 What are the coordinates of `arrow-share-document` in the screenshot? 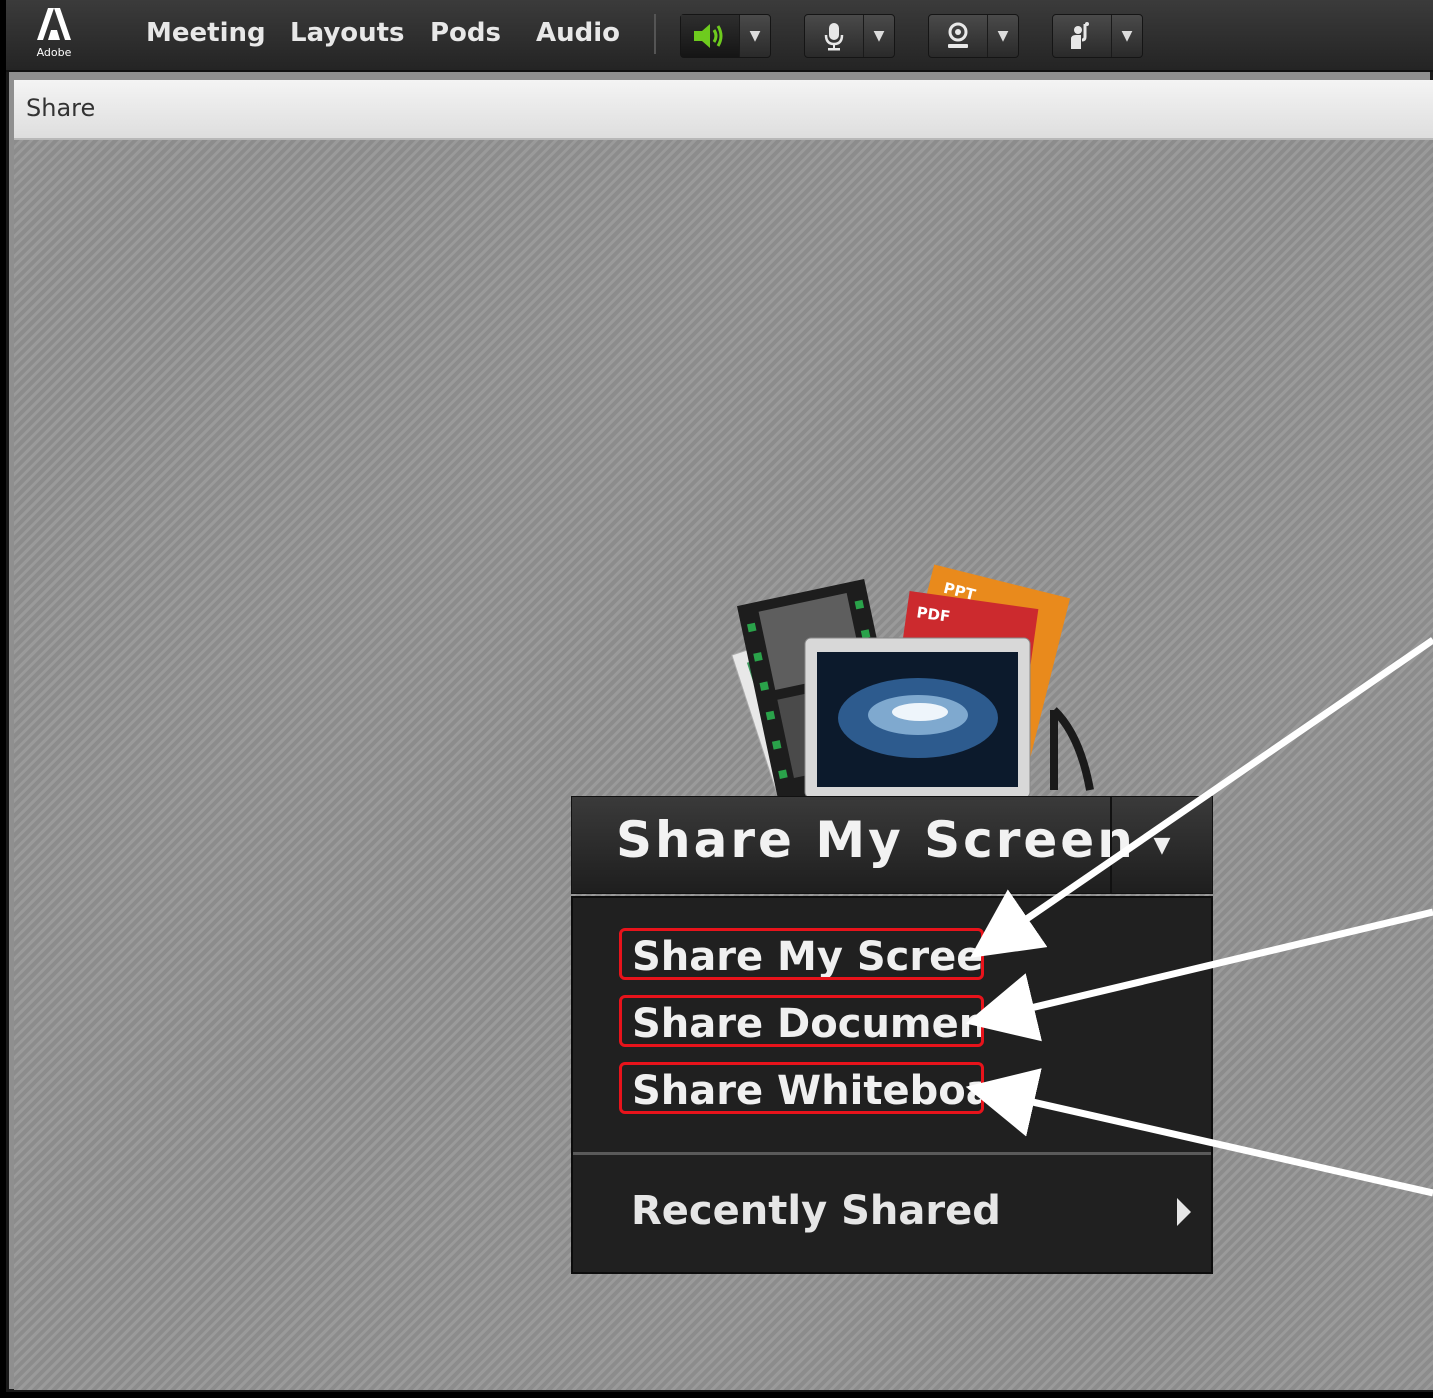 It's located at (1199, 975).